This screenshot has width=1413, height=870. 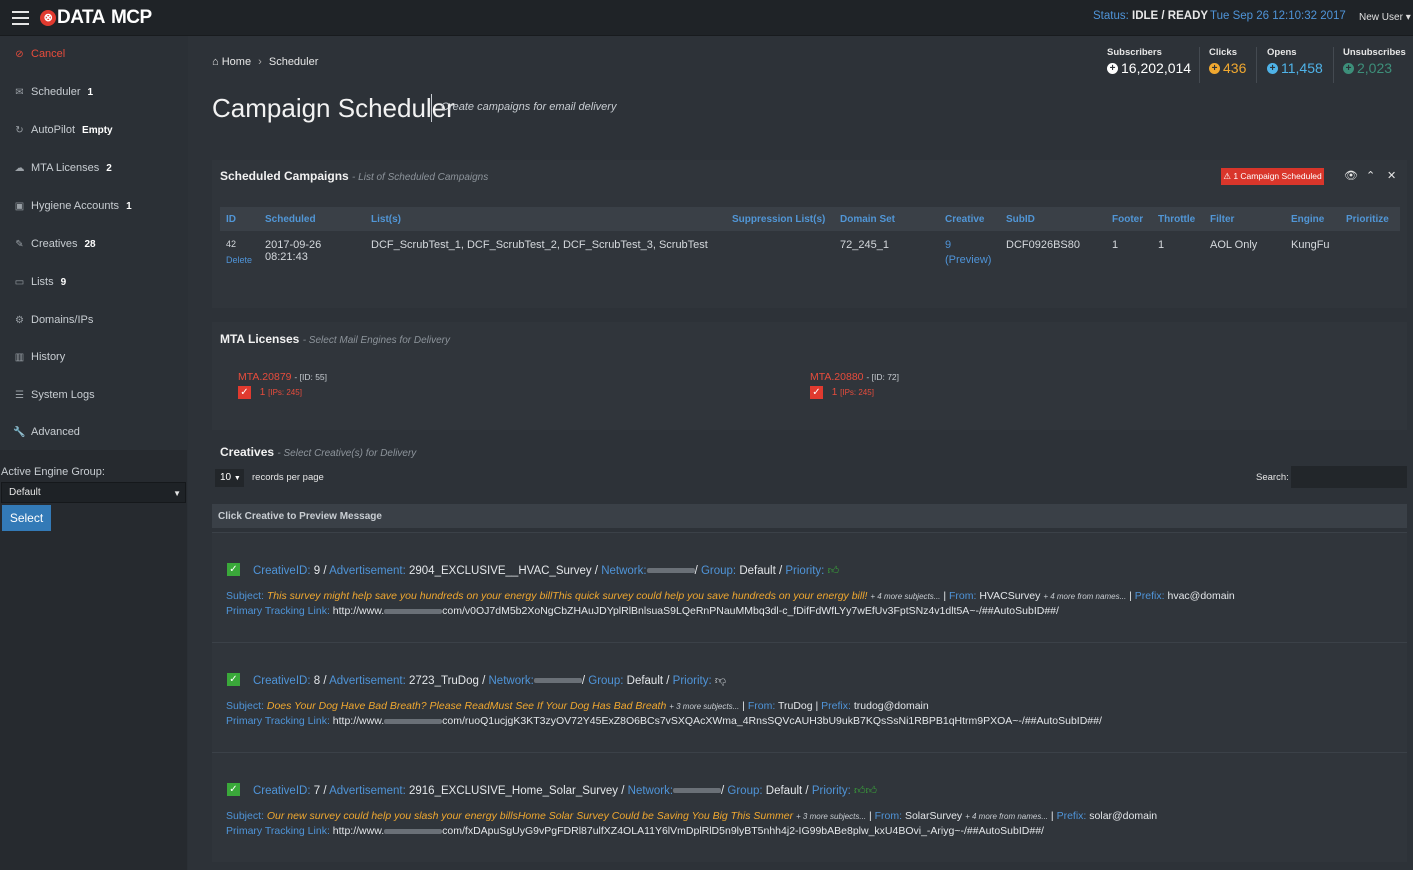 I want to click on column-header: ID, so click(x=239, y=219).